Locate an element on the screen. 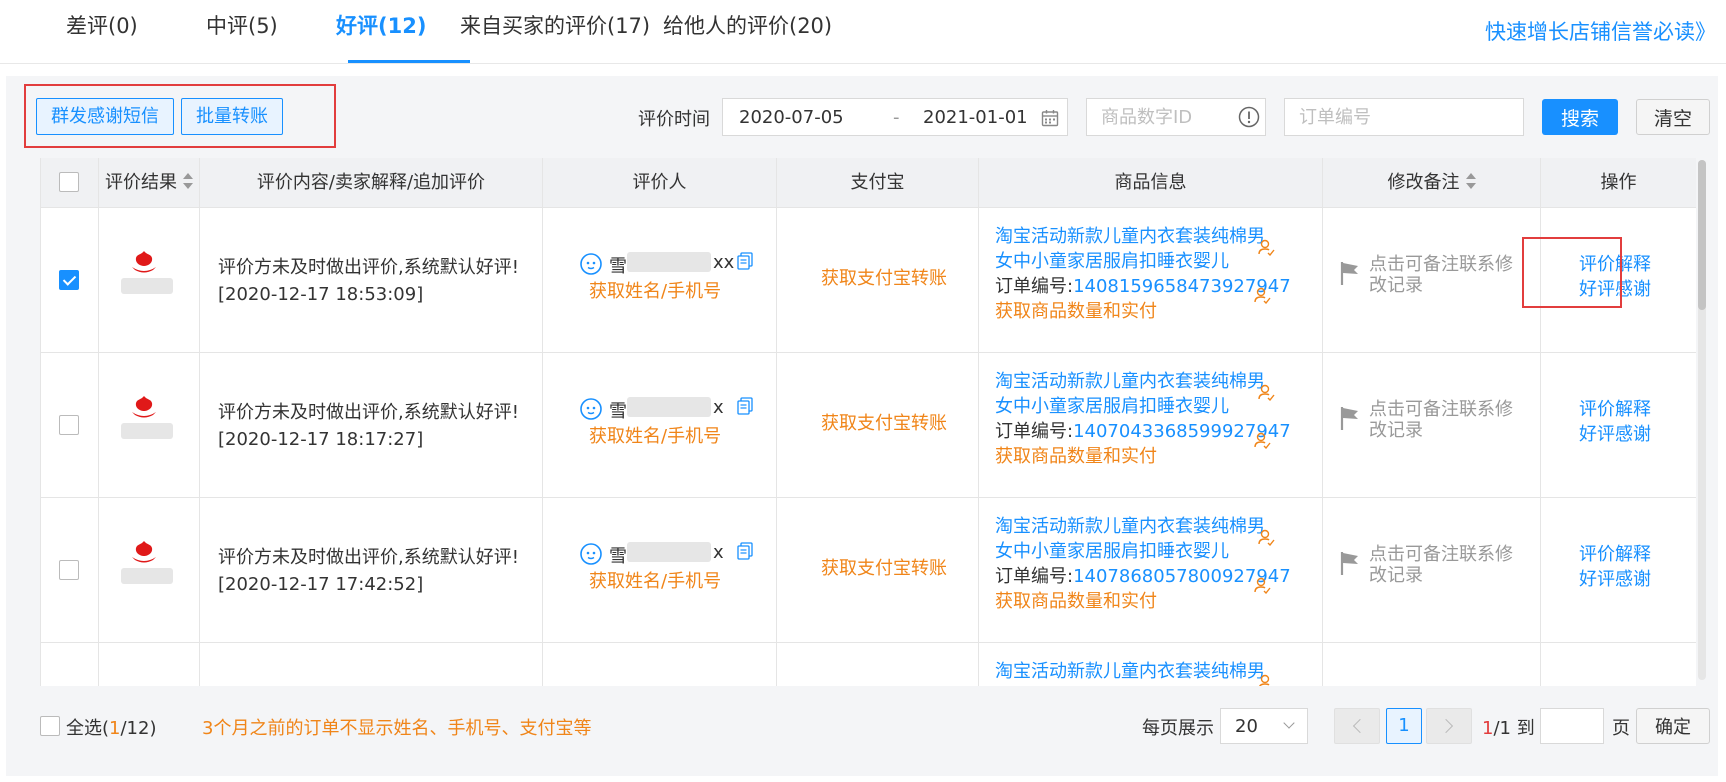 This screenshot has width=1726, height=782. clear-button: 清空 is located at coordinates (1673, 117).